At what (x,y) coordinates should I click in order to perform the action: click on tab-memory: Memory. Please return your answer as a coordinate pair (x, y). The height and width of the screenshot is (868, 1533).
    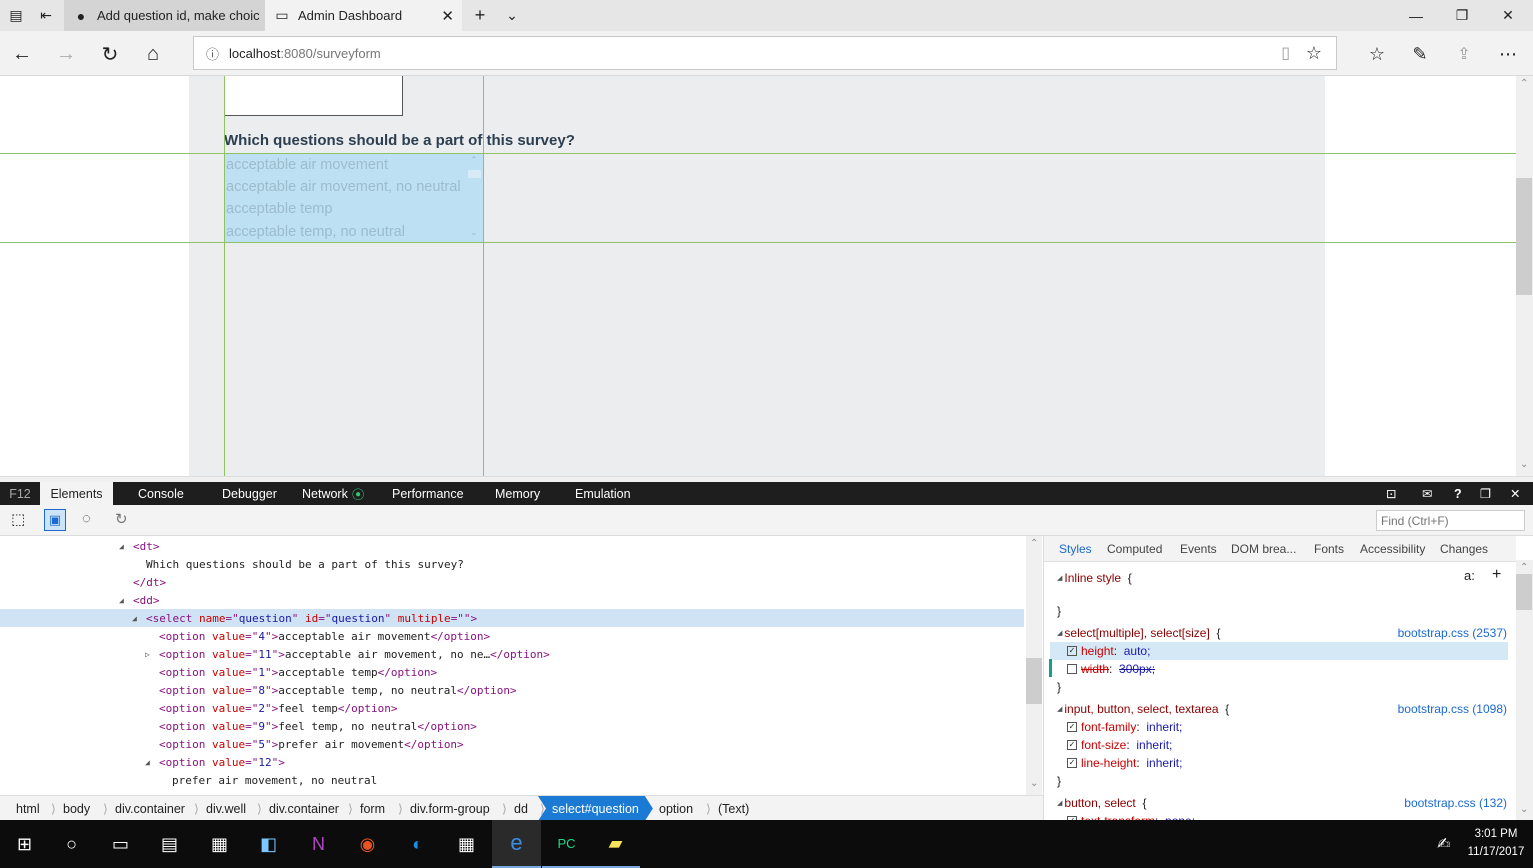
    Looking at the image, I should click on (517, 493).